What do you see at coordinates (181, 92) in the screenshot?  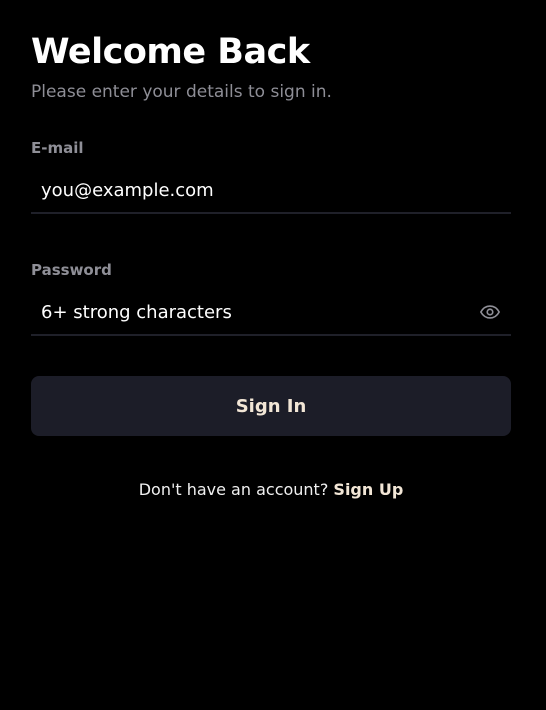 I see `page-subtitle: Please enter your details to sign in.` at bounding box center [181, 92].